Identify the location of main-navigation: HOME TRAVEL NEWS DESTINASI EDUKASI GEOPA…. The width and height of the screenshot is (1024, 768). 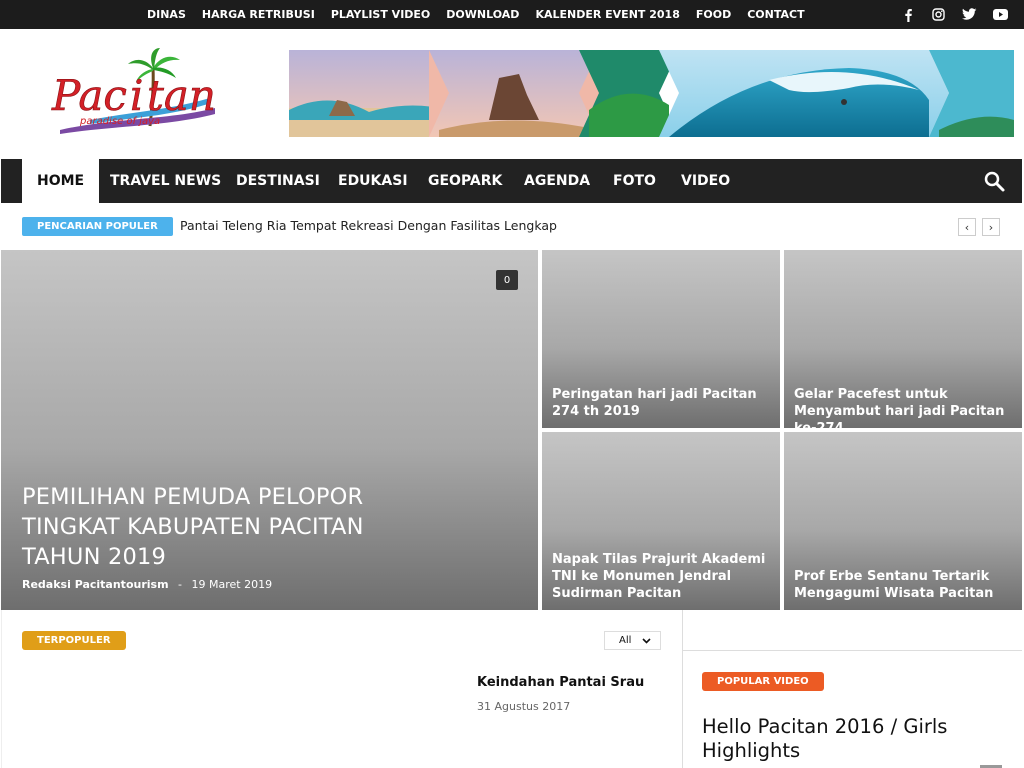
(511, 181).